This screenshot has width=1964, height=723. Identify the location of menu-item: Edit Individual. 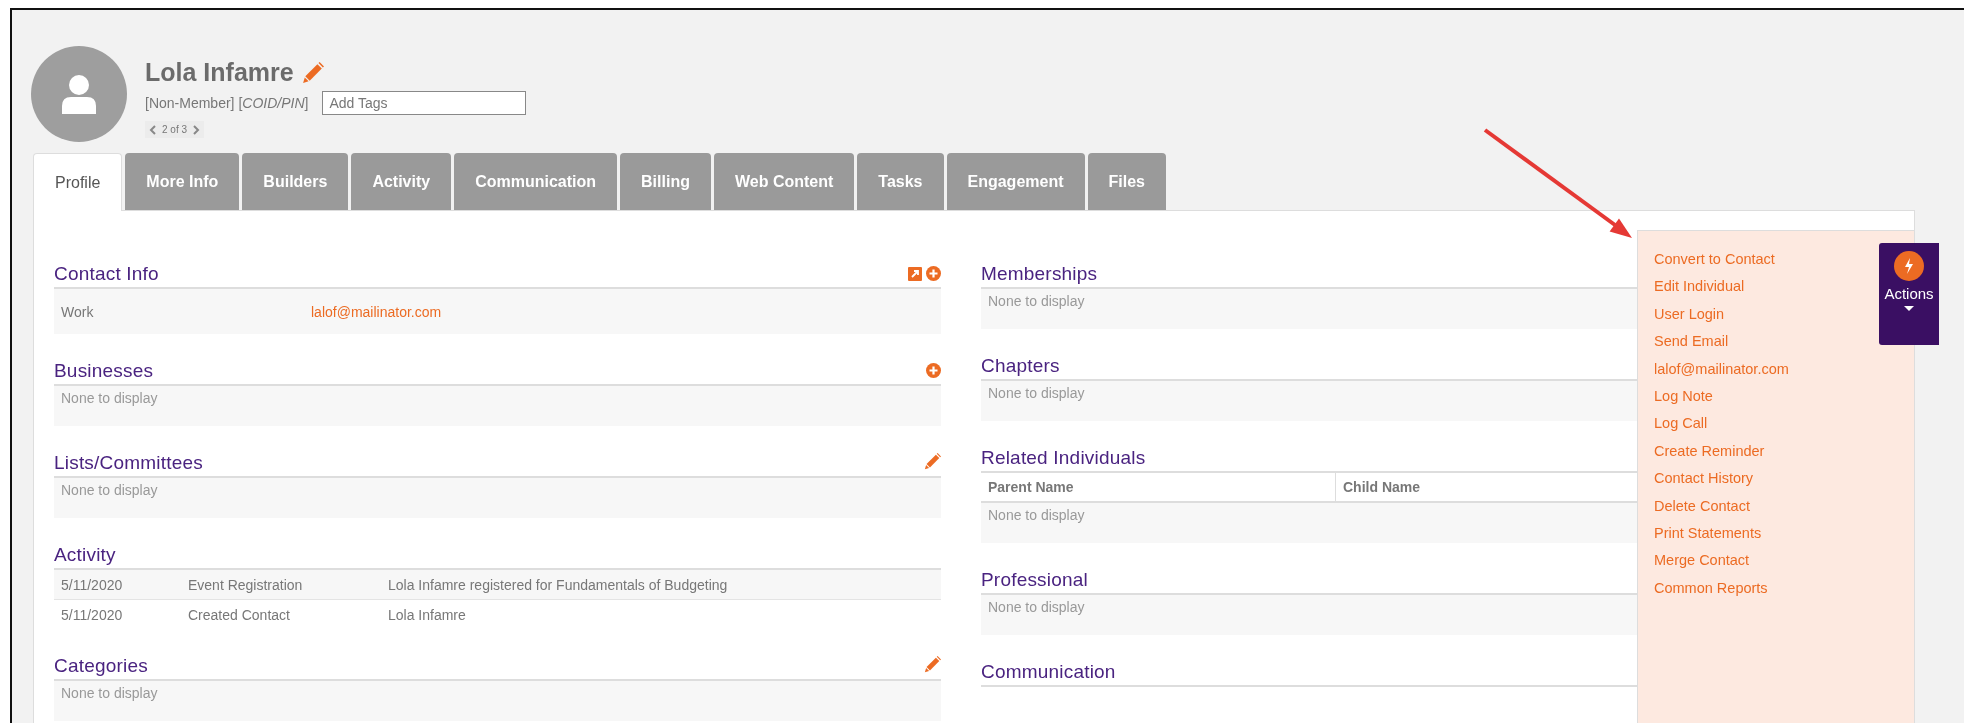
(1699, 290).